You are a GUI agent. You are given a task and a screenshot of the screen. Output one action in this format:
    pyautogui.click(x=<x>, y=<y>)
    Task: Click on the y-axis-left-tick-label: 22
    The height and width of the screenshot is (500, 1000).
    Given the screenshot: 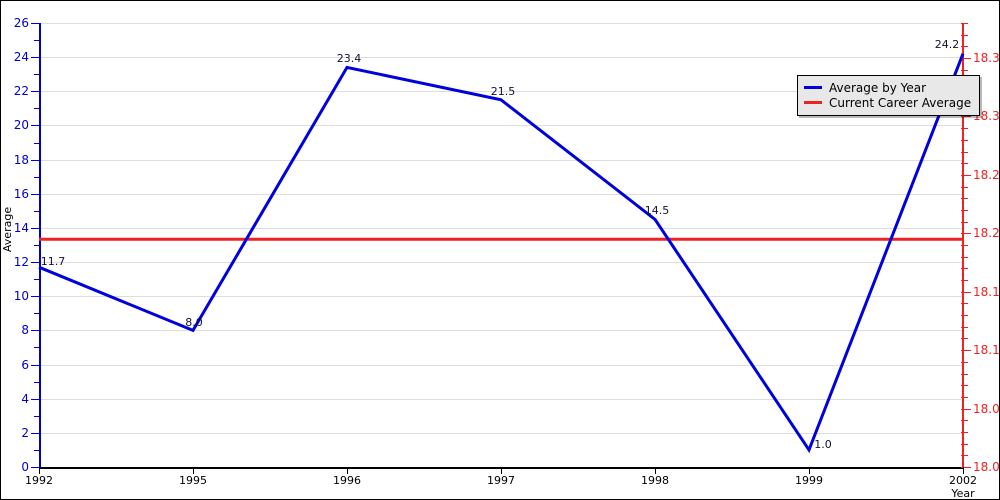 What is the action you would take?
    pyautogui.click(x=21, y=91)
    